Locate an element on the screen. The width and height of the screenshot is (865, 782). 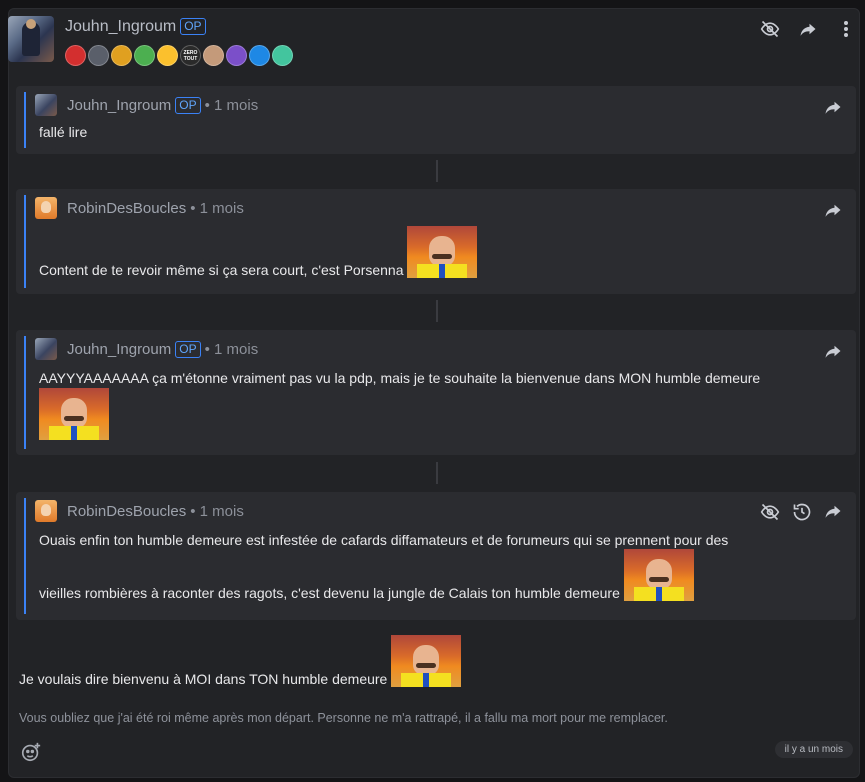
green-face-badge-icon is located at coordinates (144, 55).